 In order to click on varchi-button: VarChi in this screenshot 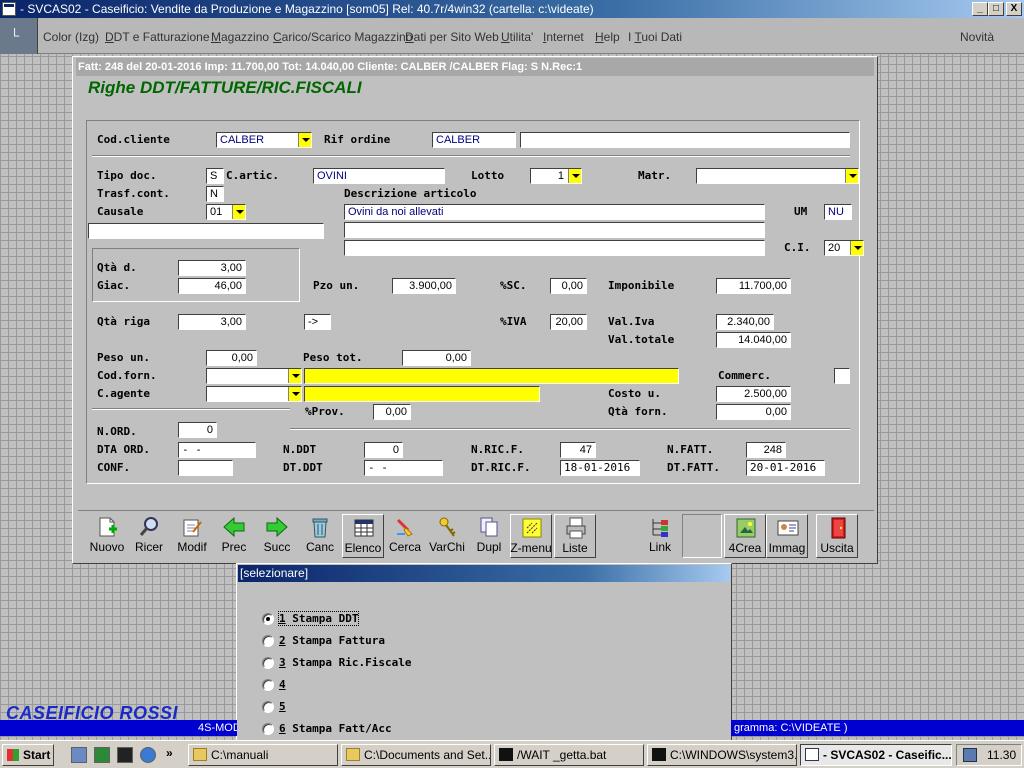, I will do `click(447, 536)`.